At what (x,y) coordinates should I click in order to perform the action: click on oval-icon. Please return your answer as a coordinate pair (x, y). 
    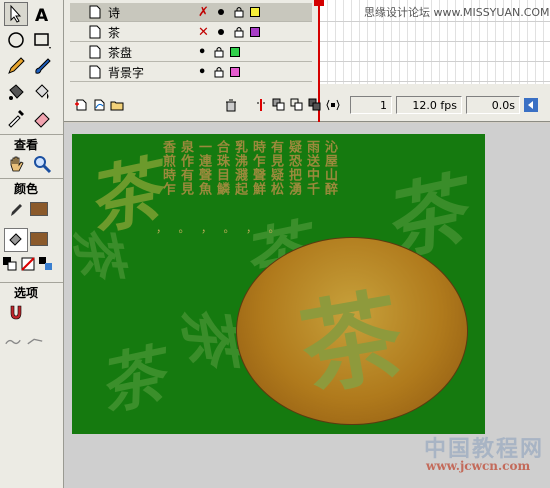
    Looking at the image, I should click on (16, 40).